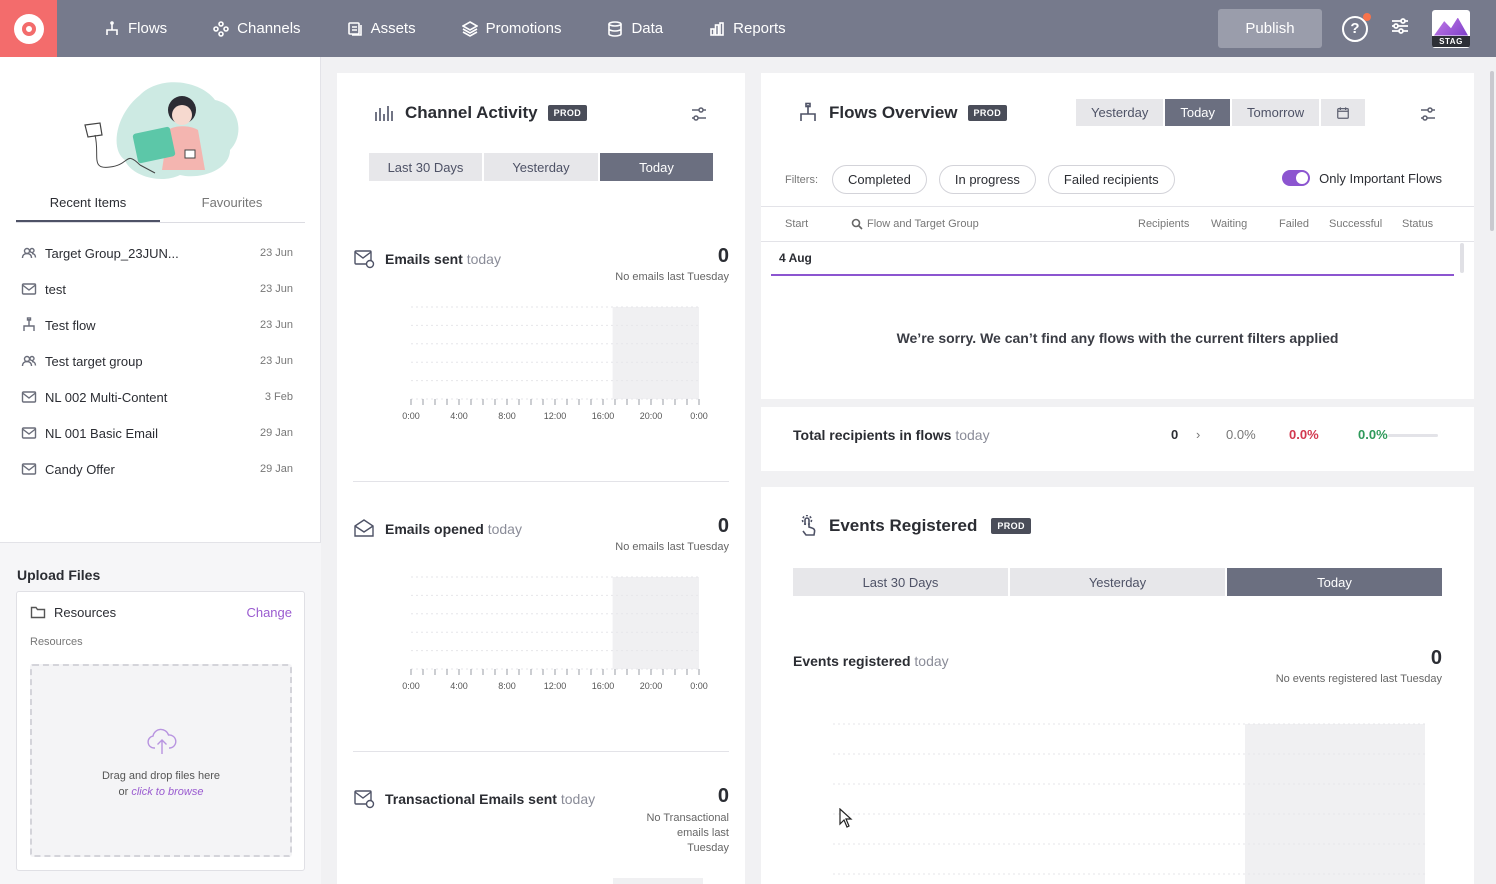 Image resolution: width=1496 pixels, height=884 pixels. I want to click on divider, so click(541, 481).